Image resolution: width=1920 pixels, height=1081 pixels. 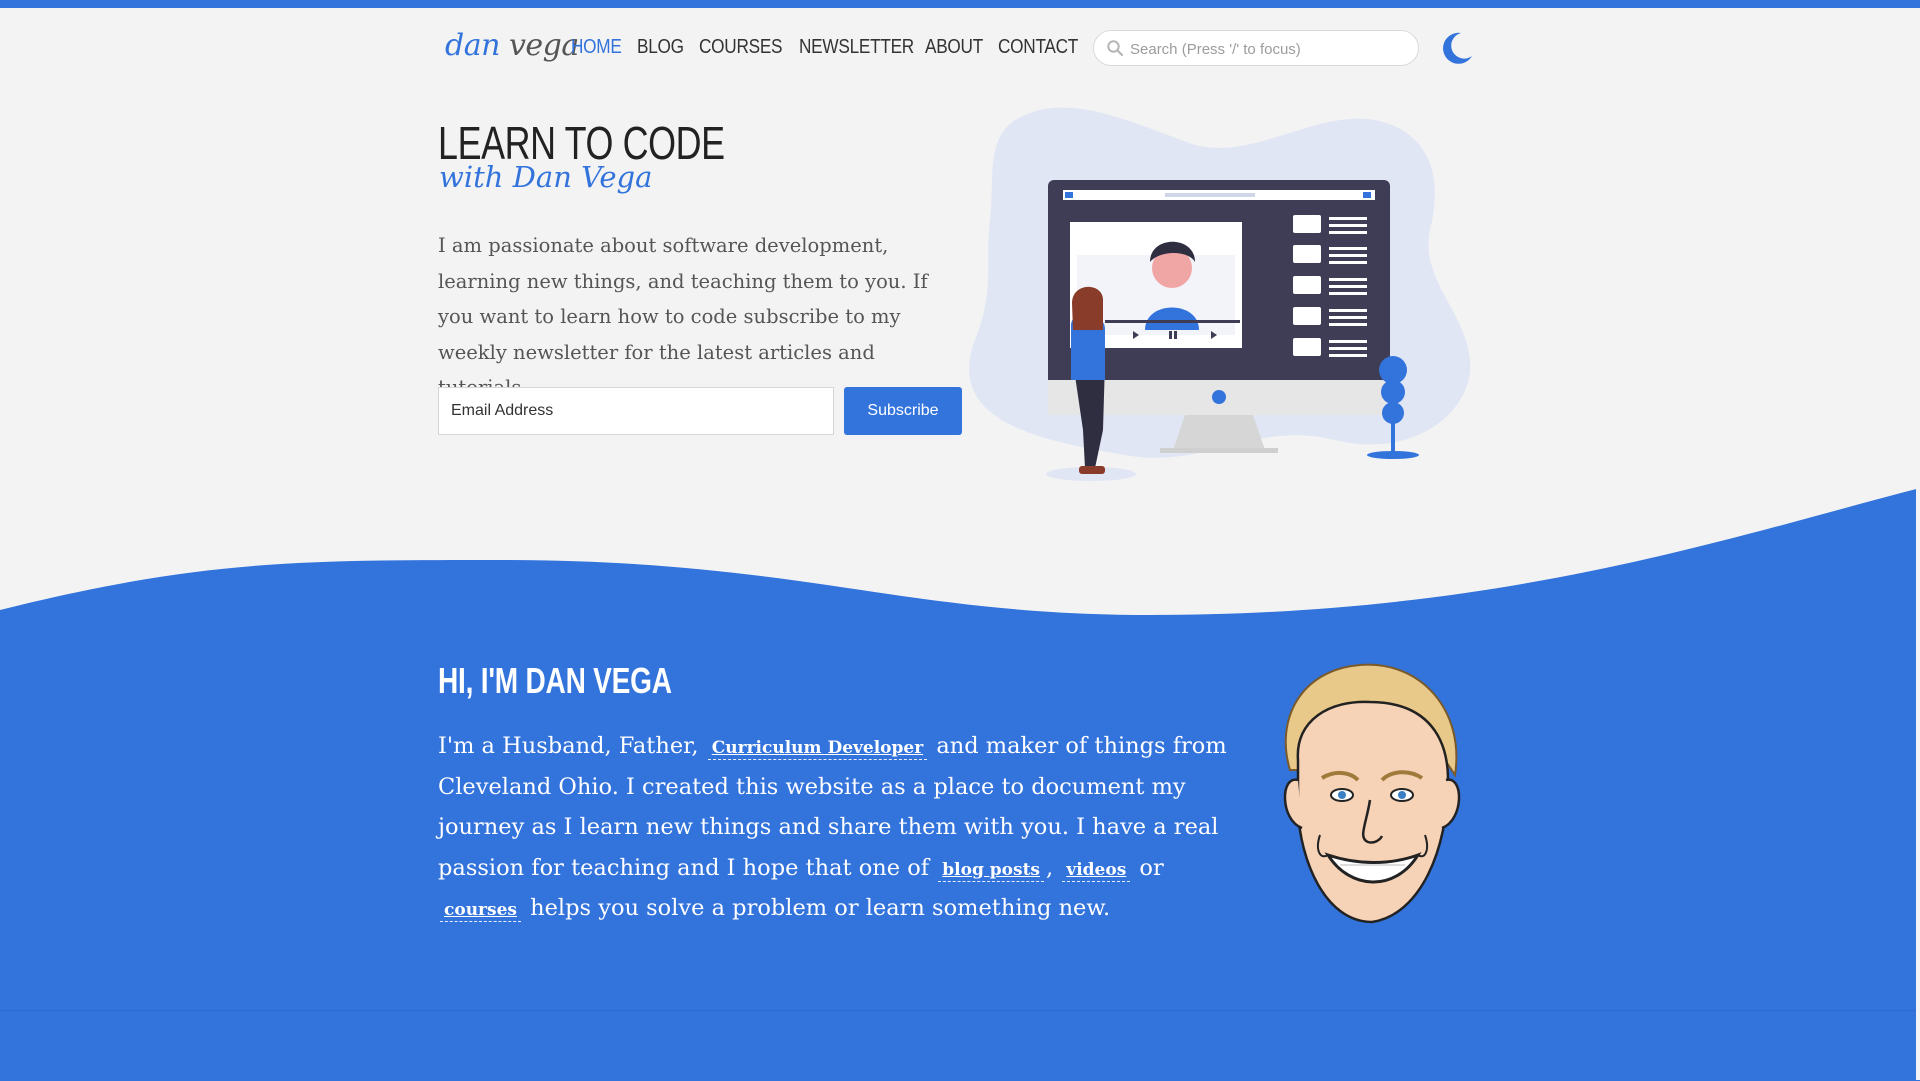 What do you see at coordinates (1096, 870) in the screenshot?
I see `videos-link: videos` at bounding box center [1096, 870].